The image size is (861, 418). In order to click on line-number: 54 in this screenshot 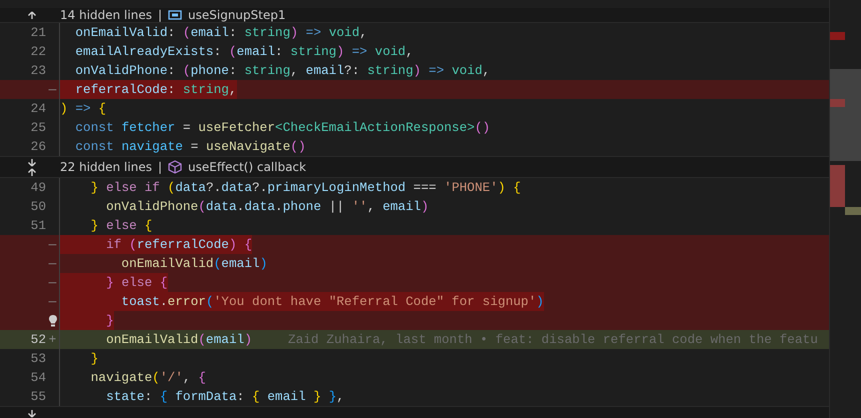, I will do `click(38, 378)`.